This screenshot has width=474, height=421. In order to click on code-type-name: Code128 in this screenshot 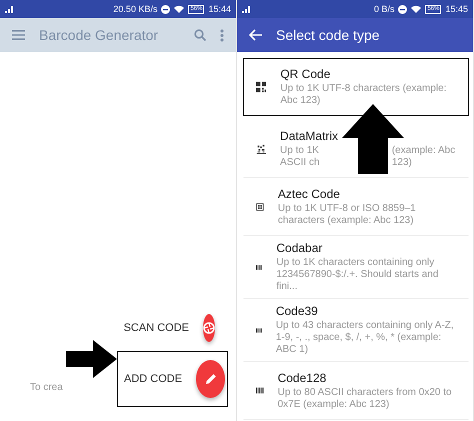, I will do `click(303, 377)`.